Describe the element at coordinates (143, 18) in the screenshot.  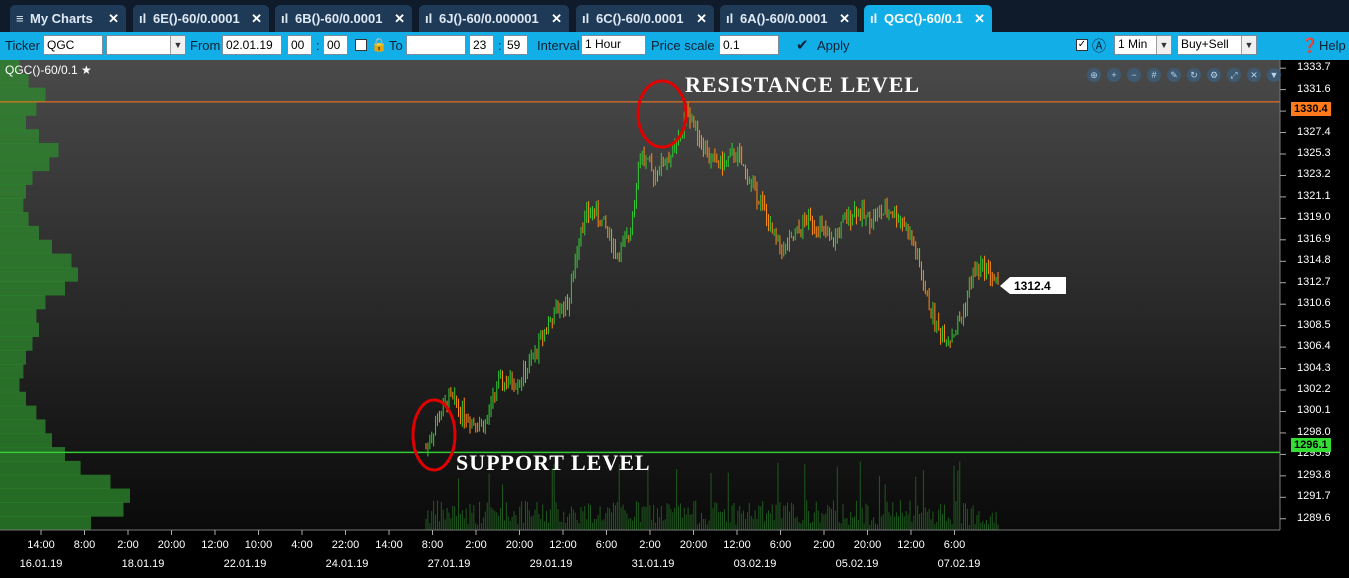
I see `chart-icon: ıl` at that location.